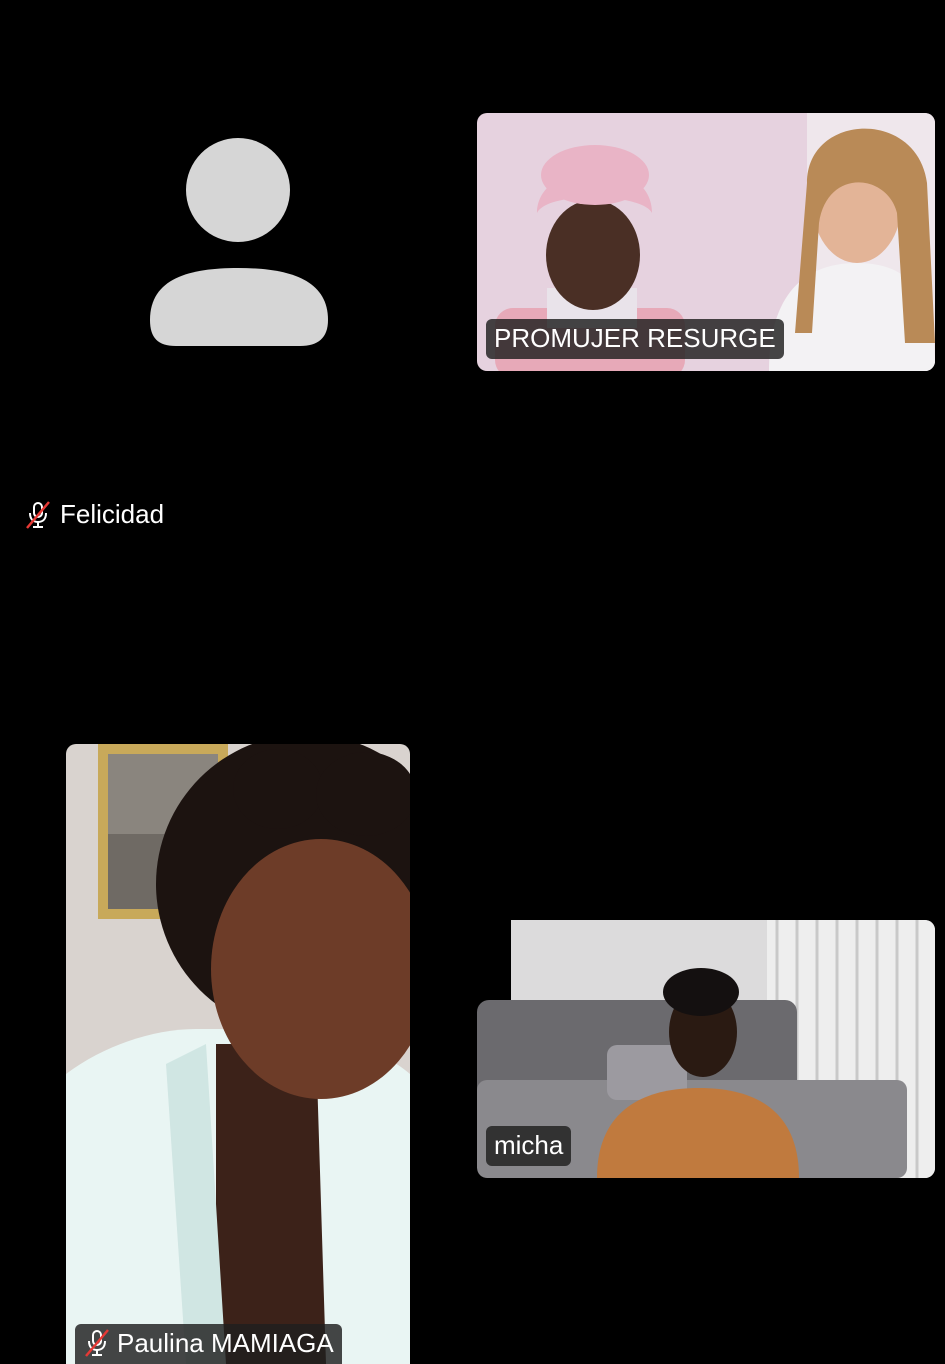 Image resolution: width=945 pixels, height=1364 pixels. I want to click on participant-name: Paulina MAMIAGA, so click(225, 1343).